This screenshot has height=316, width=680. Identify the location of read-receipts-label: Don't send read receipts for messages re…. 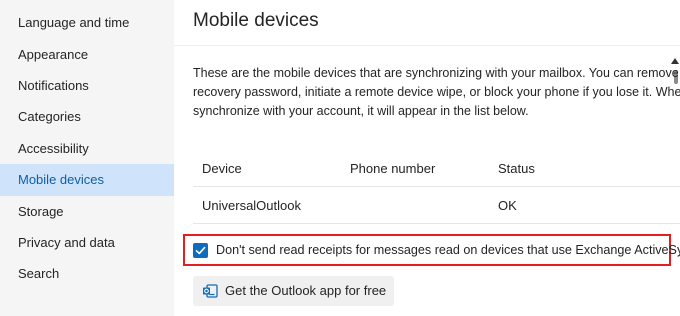
(448, 250).